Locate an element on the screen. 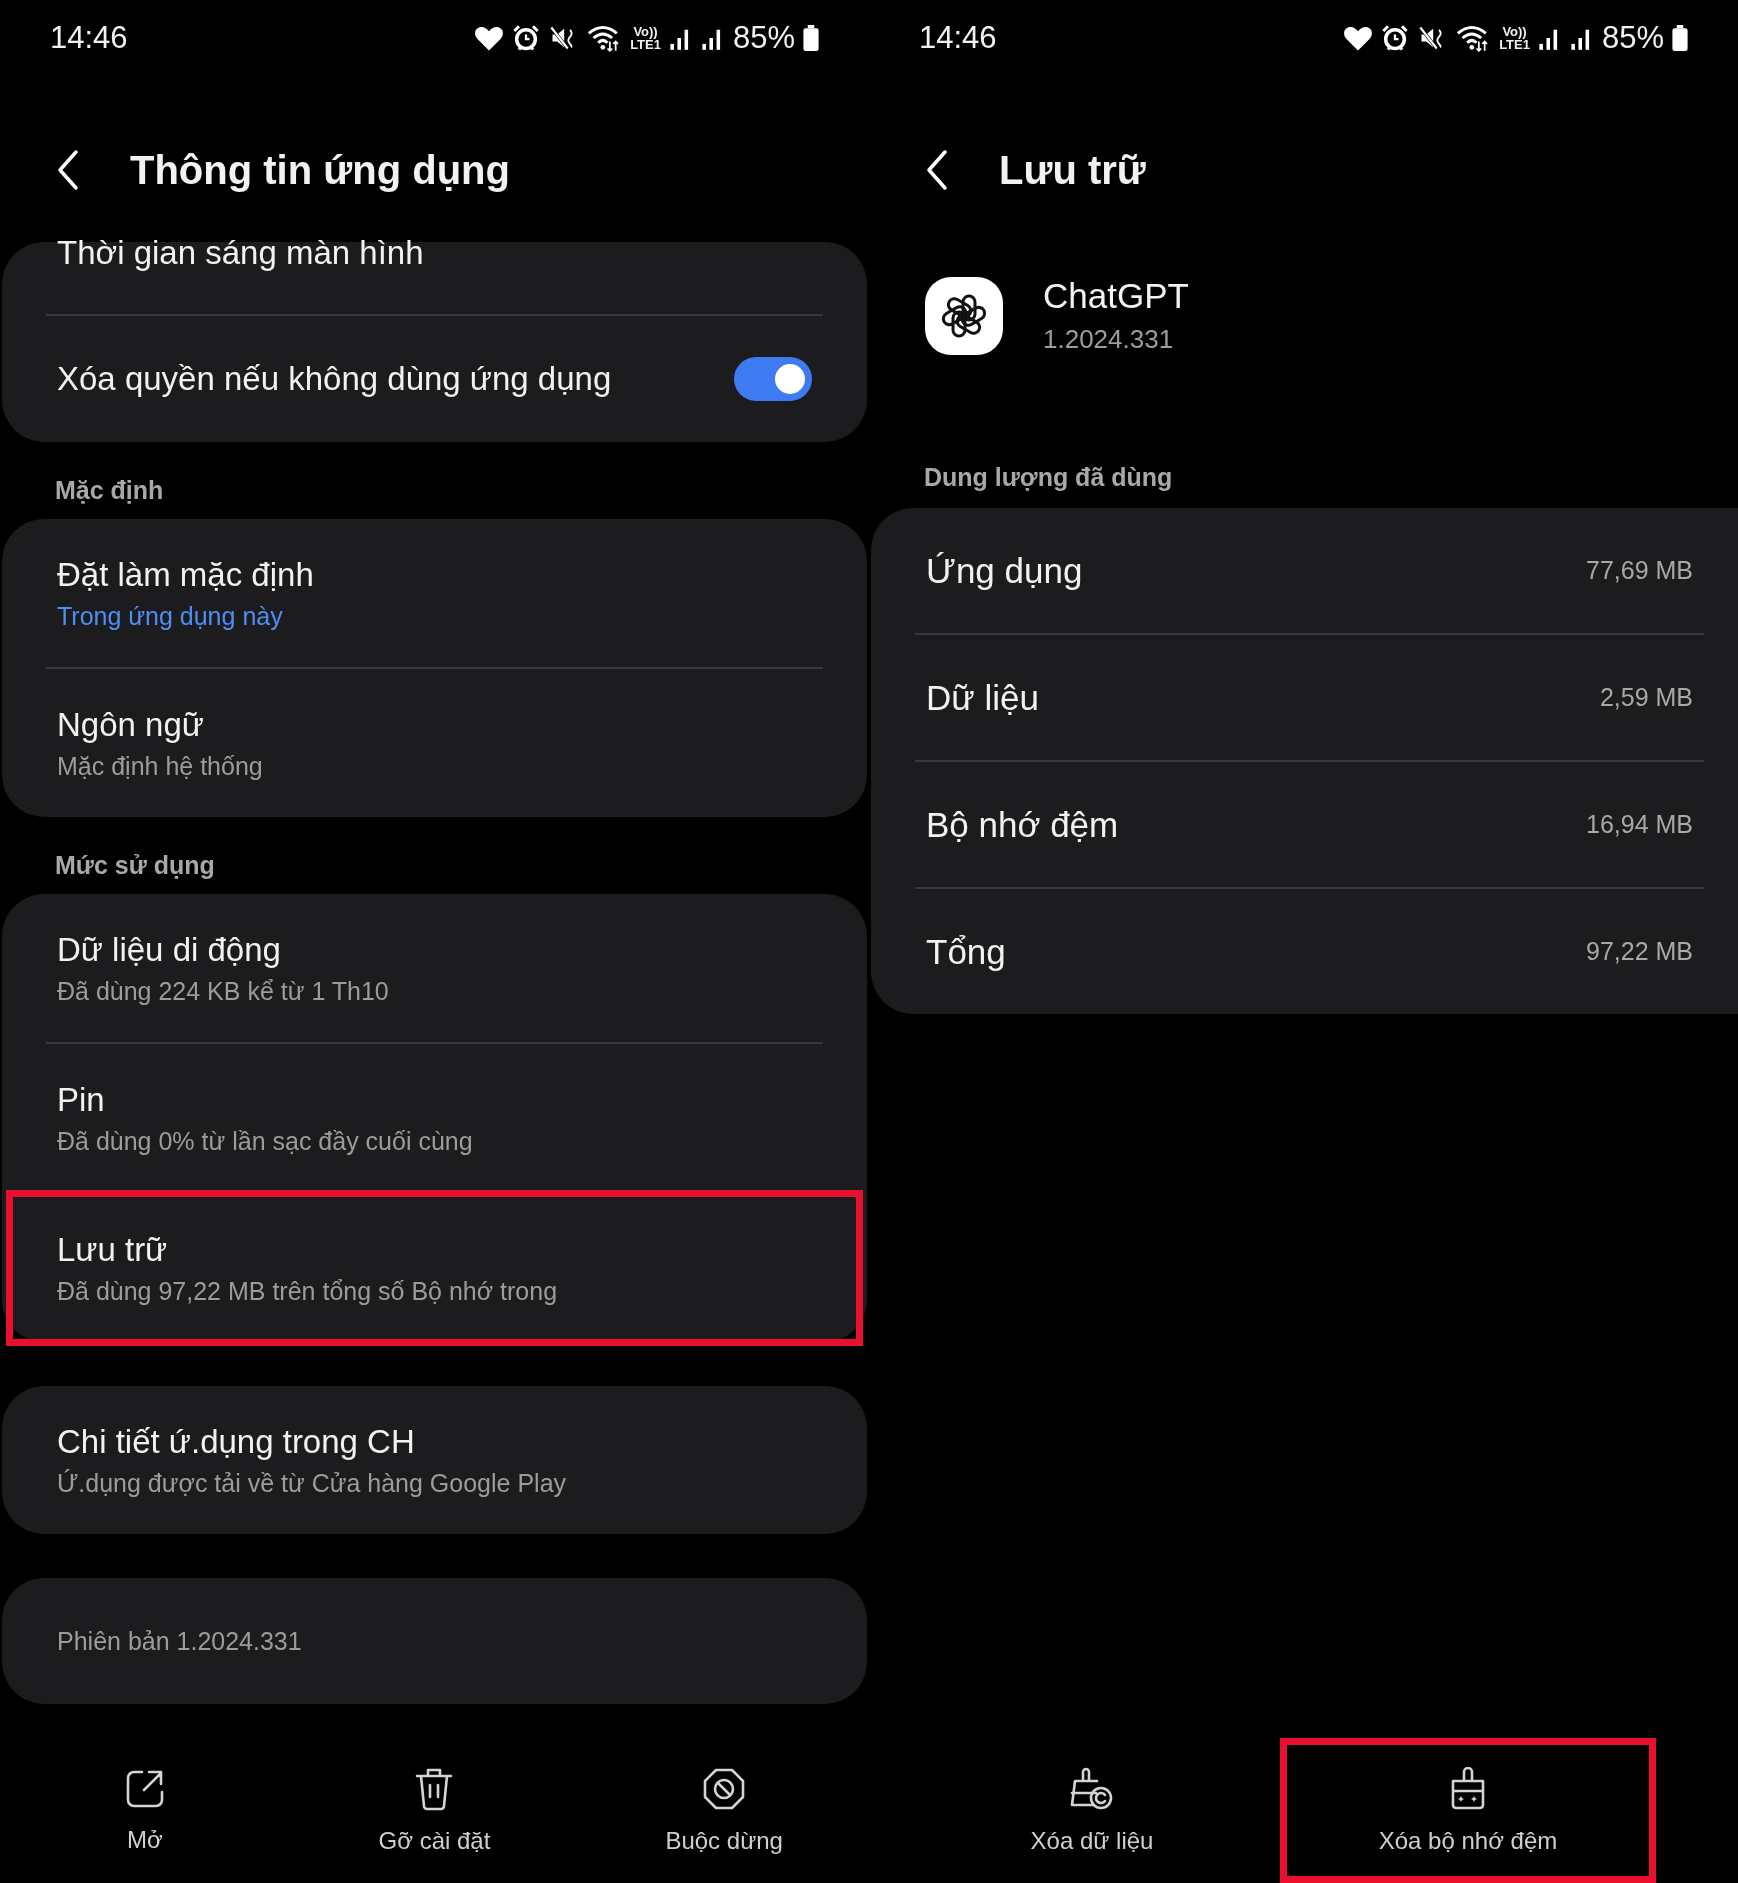  setting-title: Đặt làm mặc định is located at coordinates (185, 574).